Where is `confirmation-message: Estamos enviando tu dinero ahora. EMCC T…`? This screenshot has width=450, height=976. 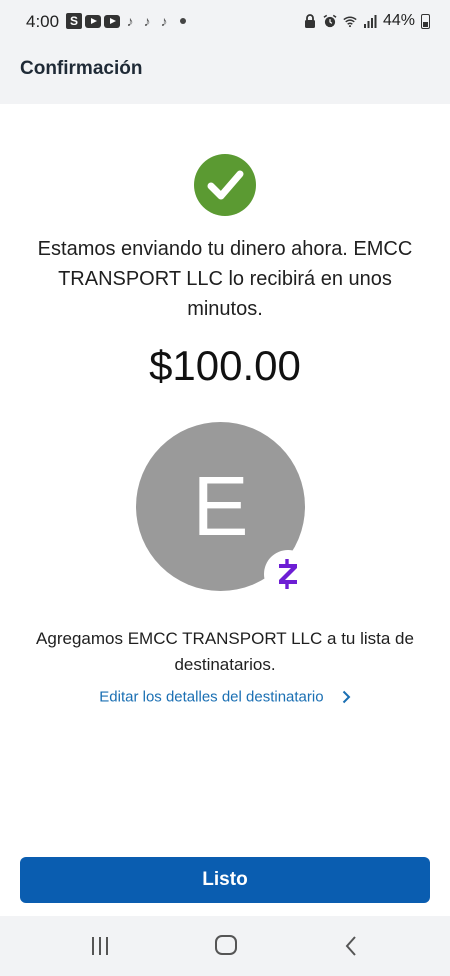 confirmation-message: Estamos enviando tu dinero ahora. EMCC T… is located at coordinates (225, 279).